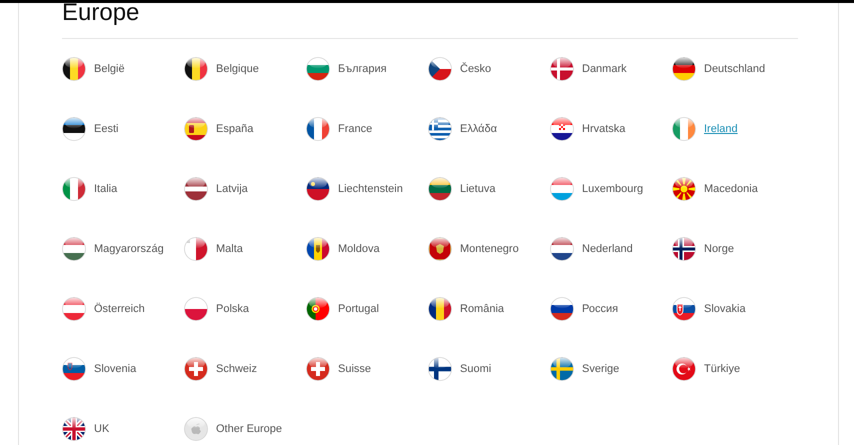 This screenshot has width=854, height=445. Describe the element at coordinates (479, 129) in the screenshot. I see `country-link: Ελλάδα` at that location.